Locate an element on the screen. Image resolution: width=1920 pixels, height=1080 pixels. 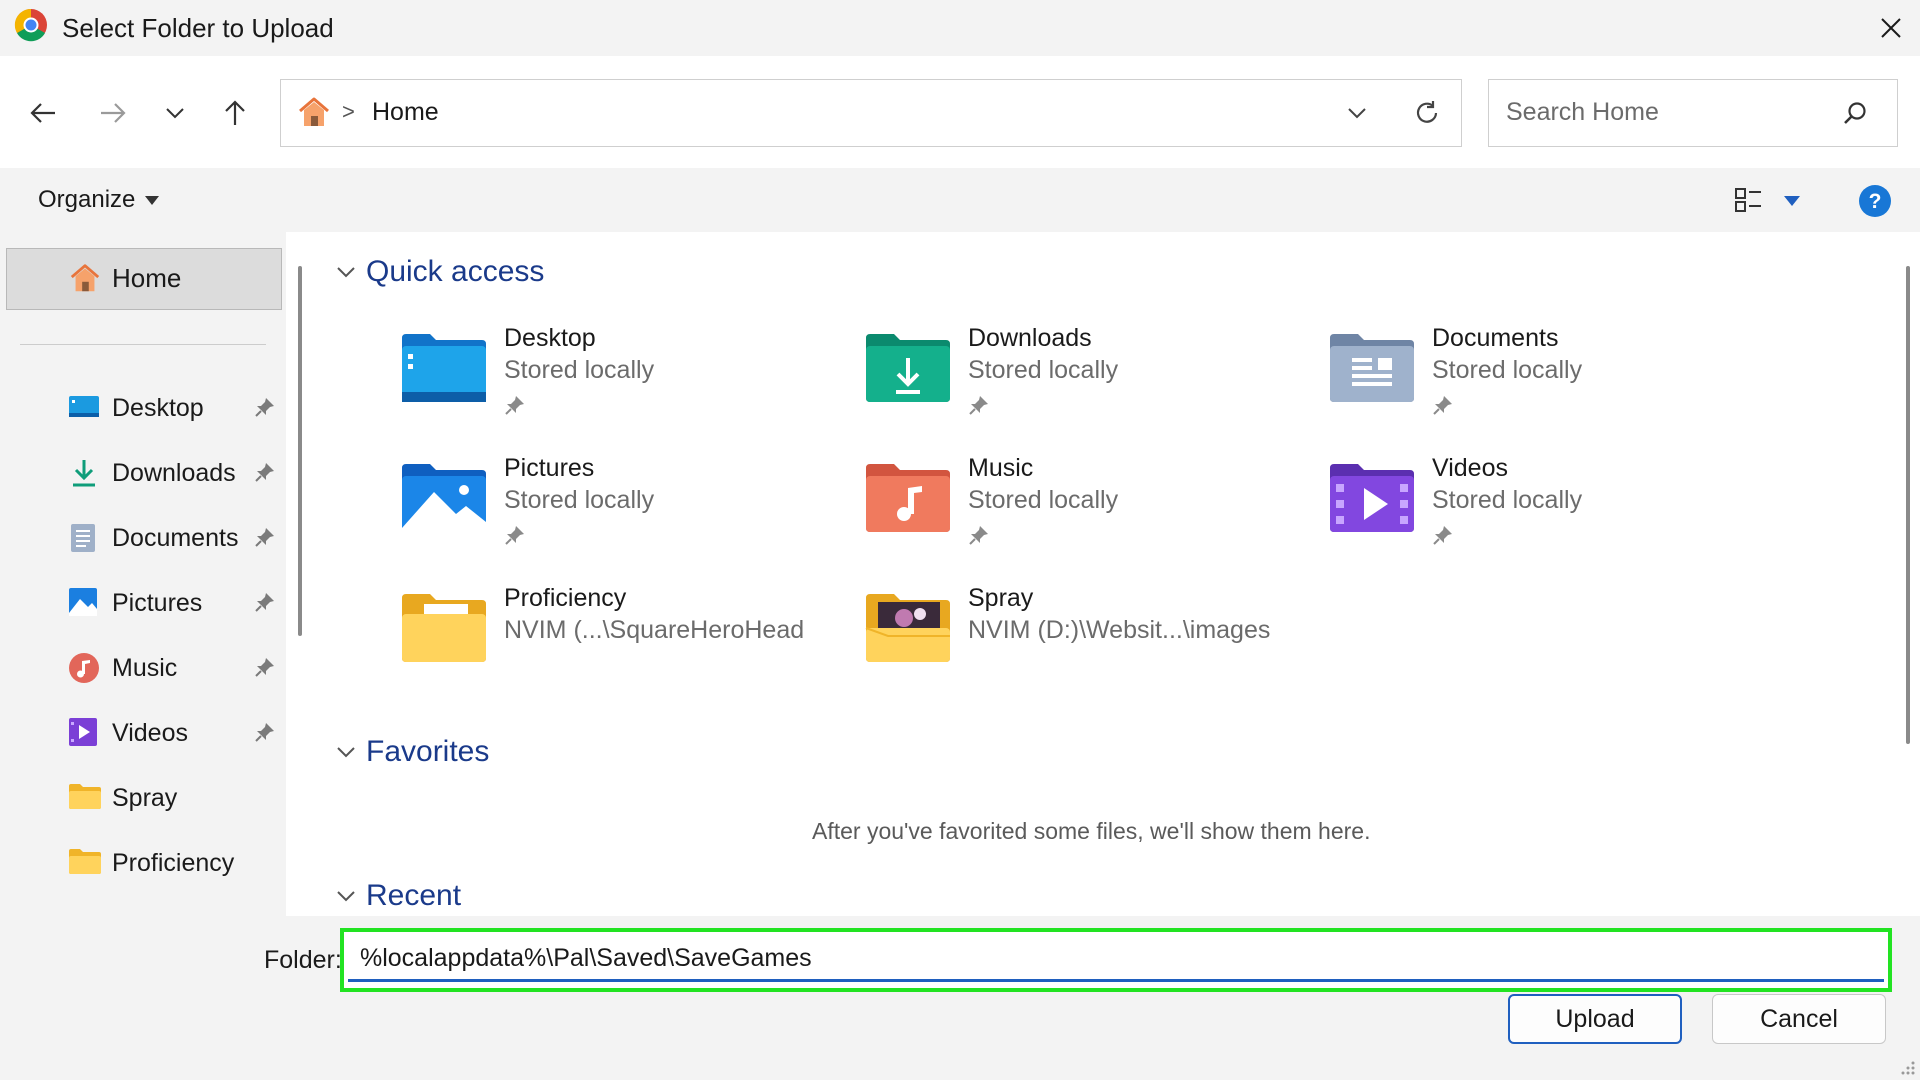
folder-input-focus-underline is located at coordinates (1116, 980).